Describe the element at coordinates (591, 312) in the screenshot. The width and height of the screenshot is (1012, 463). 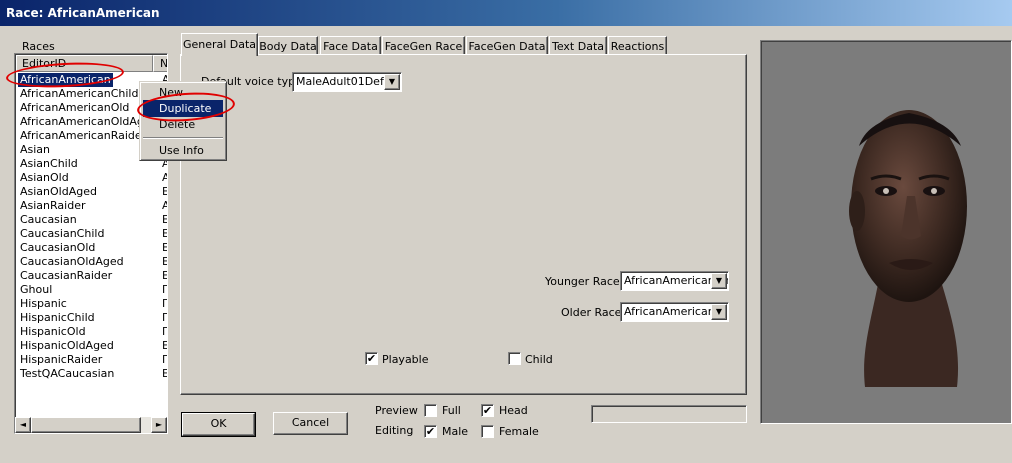
I see `older-race-label: Older Race` at that location.